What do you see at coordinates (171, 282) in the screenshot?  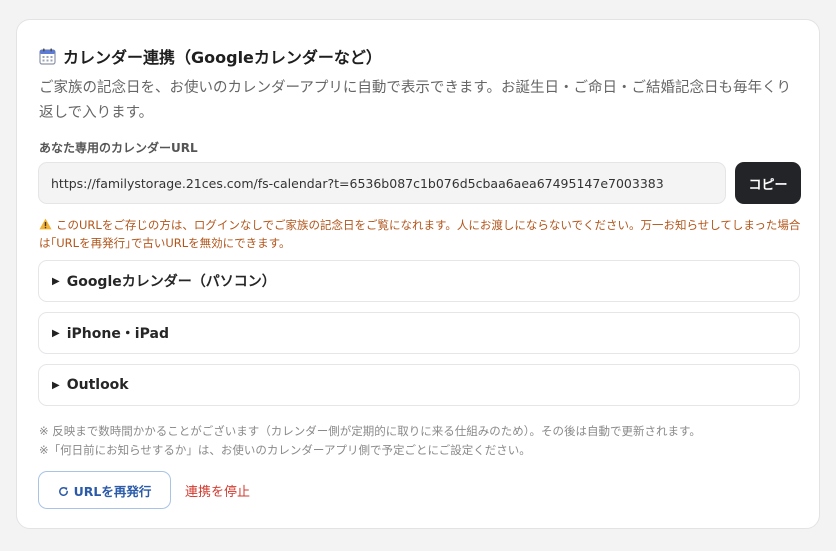 I see `accordion-label: Googleカレンダー（パソコン）` at bounding box center [171, 282].